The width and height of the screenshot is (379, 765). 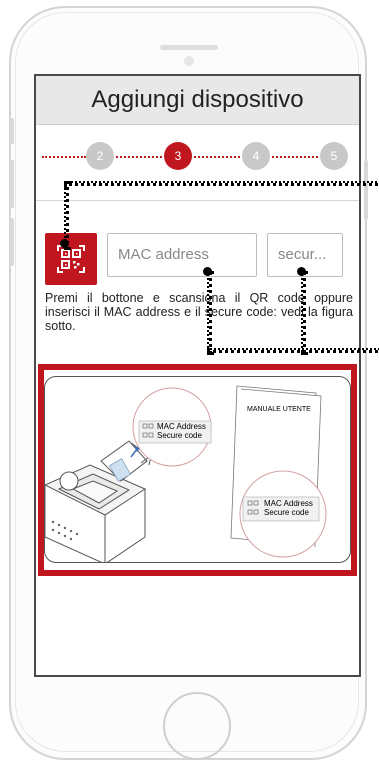 I want to click on front-camera, so click(x=189, y=61).